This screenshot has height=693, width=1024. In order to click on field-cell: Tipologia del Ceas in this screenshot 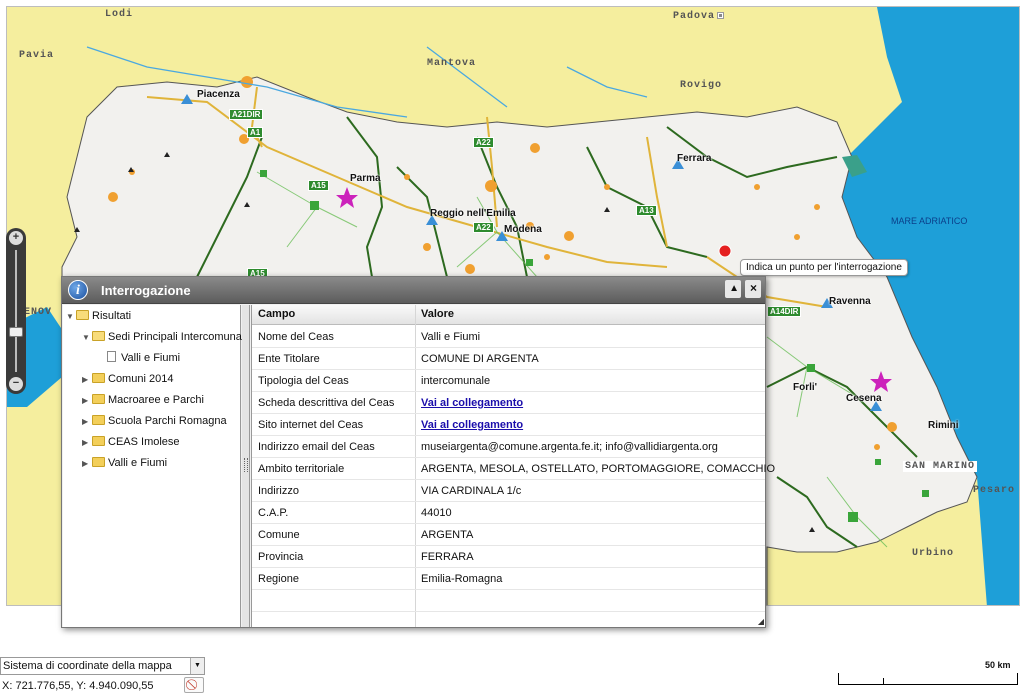, I will do `click(303, 381)`.